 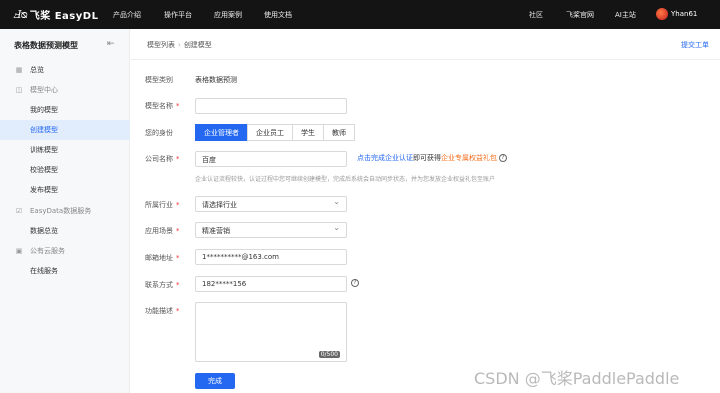 What do you see at coordinates (65, 130) in the screenshot?
I see `sidebar-item-create-model: 创建模型` at bounding box center [65, 130].